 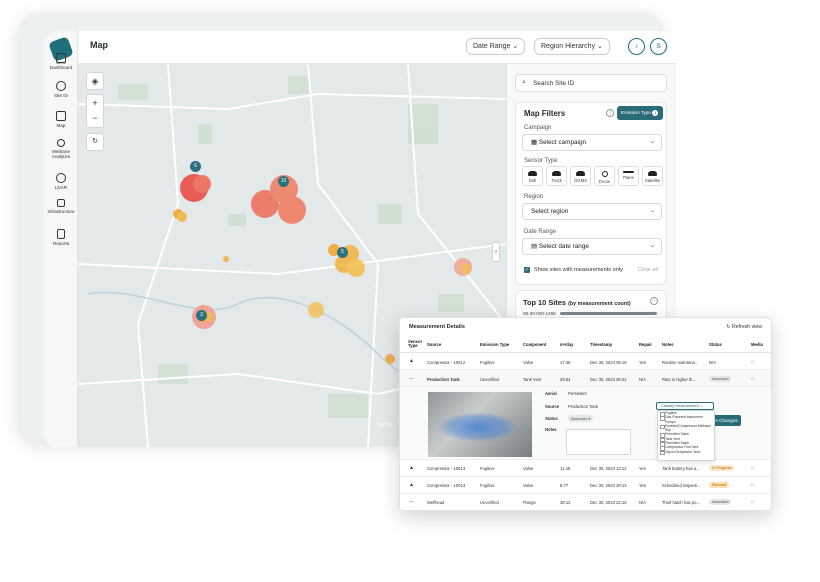 What do you see at coordinates (496, 252) in the screenshot?
I see `collapse-panel-button: ›` at bounding box center [496, 252].